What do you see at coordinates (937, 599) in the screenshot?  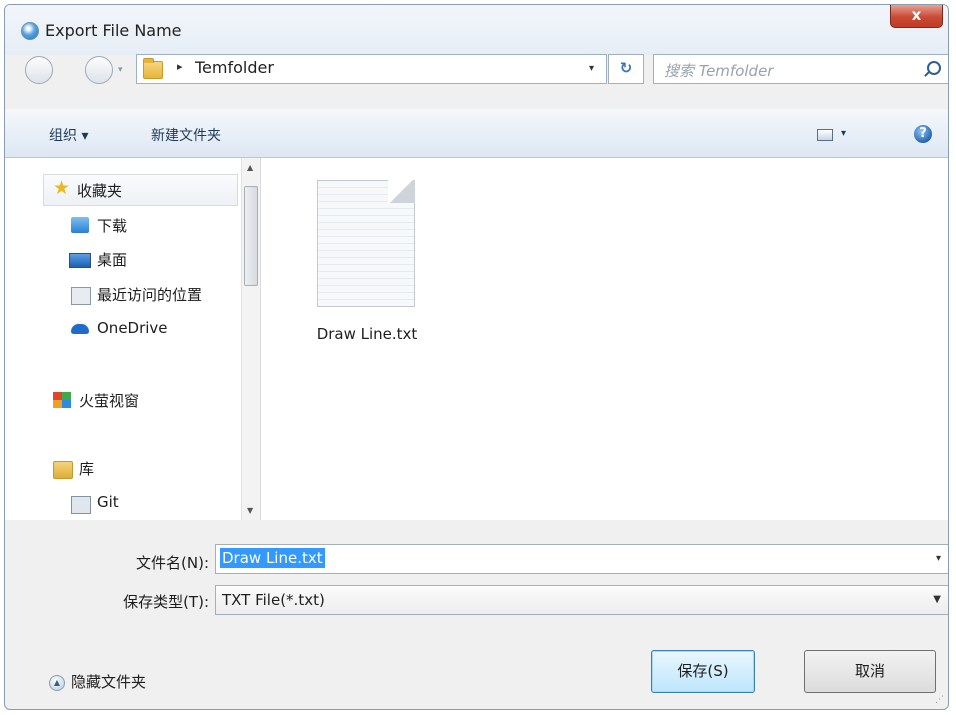 I see `save-type-dropdown-arrow: ▼` at bounding box center [937, 599].